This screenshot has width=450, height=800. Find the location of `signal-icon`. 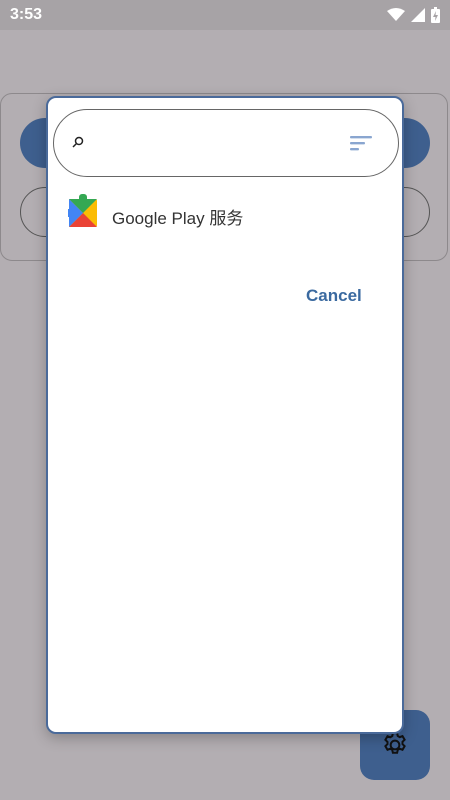

signal-icon is located at coordinates (418, 15).